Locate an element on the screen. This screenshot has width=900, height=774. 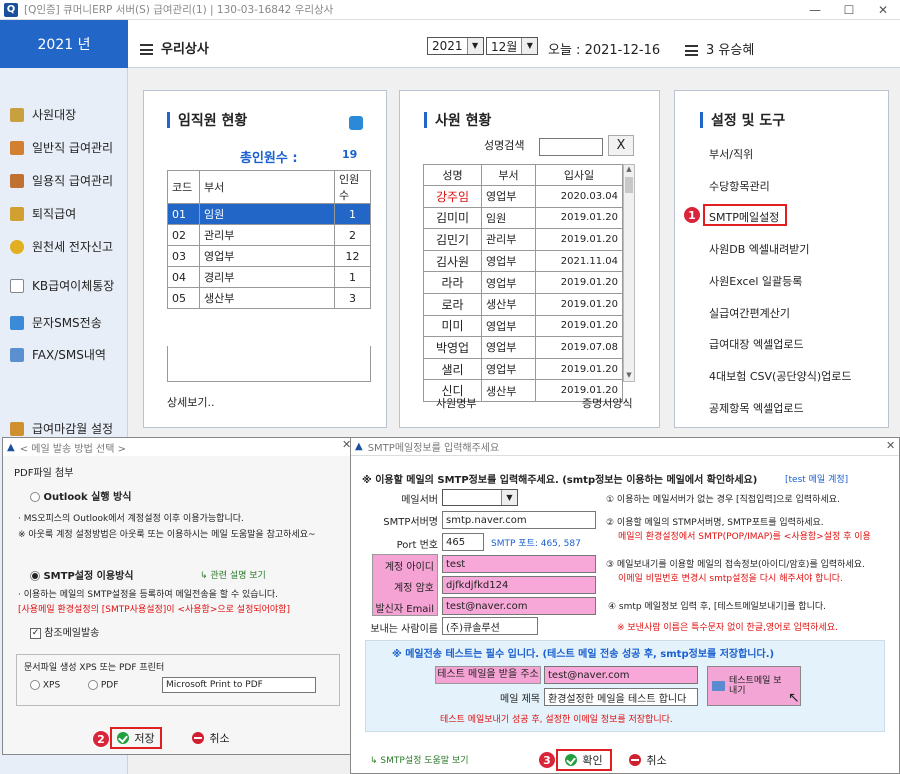
table-row: 01 임원 1 is located at coordinates (269, 214).